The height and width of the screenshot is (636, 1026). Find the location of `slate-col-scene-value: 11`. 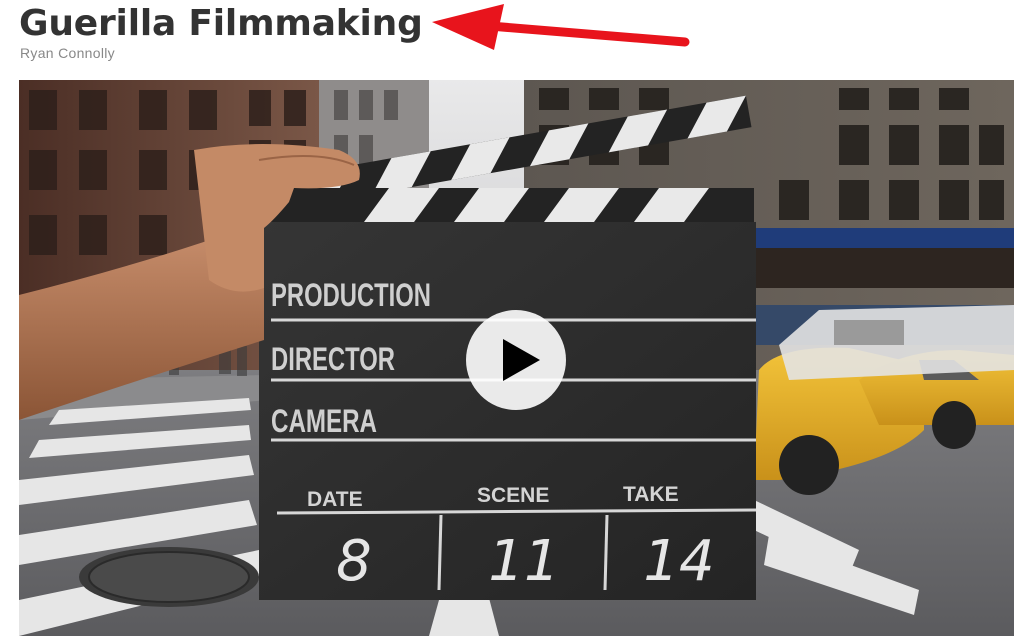

slate-col-scene-value: 11 is located at coordinates (523, 561).